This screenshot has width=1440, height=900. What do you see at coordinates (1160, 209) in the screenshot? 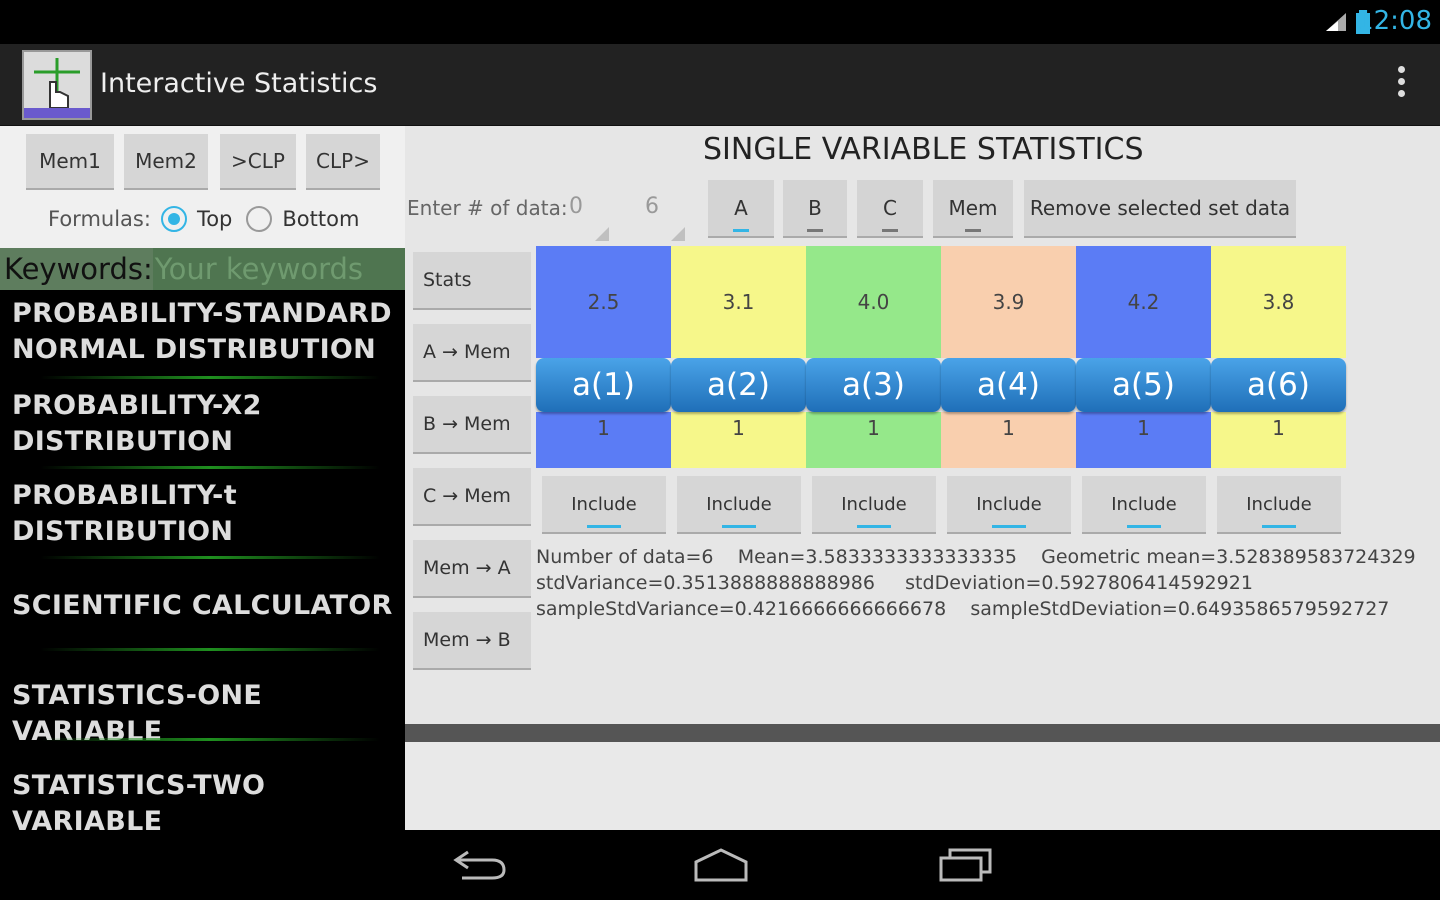
I see `remove-selected-set-button: Remove selected set data` at bounding box center [1160, 209].